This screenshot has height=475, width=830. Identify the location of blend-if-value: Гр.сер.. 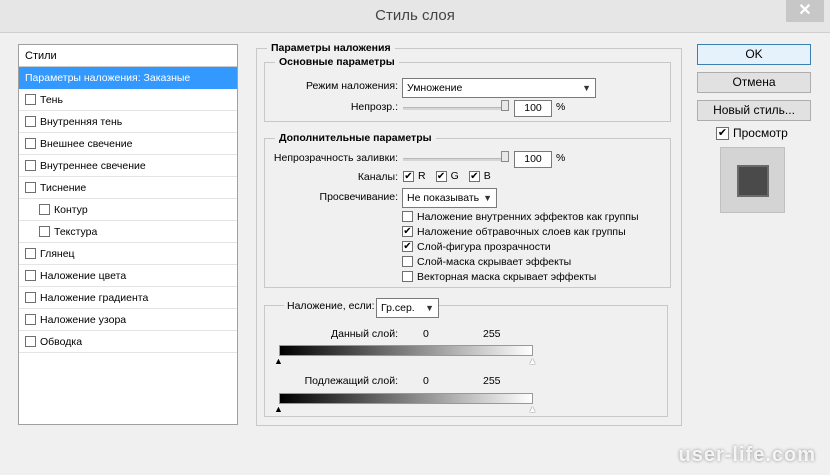
(398, 308).